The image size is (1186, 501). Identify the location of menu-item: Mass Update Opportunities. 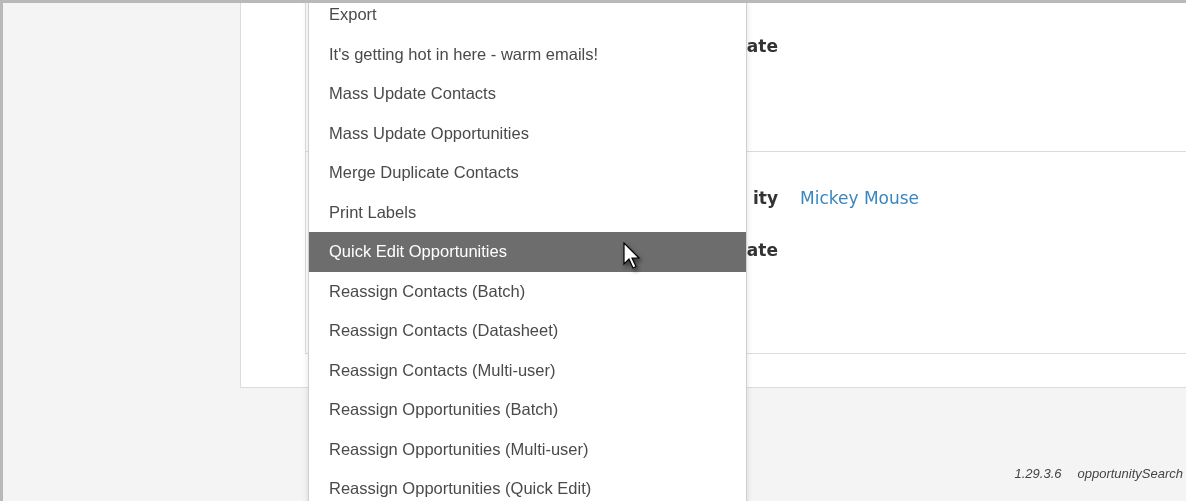
(527, 133).